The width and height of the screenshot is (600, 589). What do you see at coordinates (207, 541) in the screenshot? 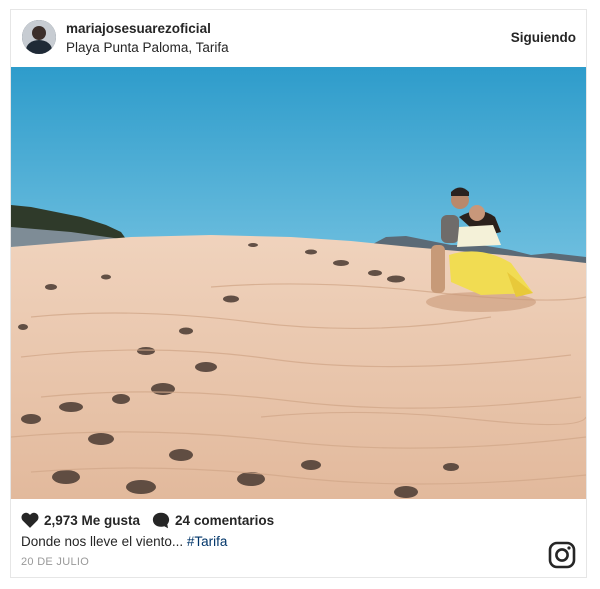
I see `hashtag-link: #Tarifa` at bounding box center [207, 541].